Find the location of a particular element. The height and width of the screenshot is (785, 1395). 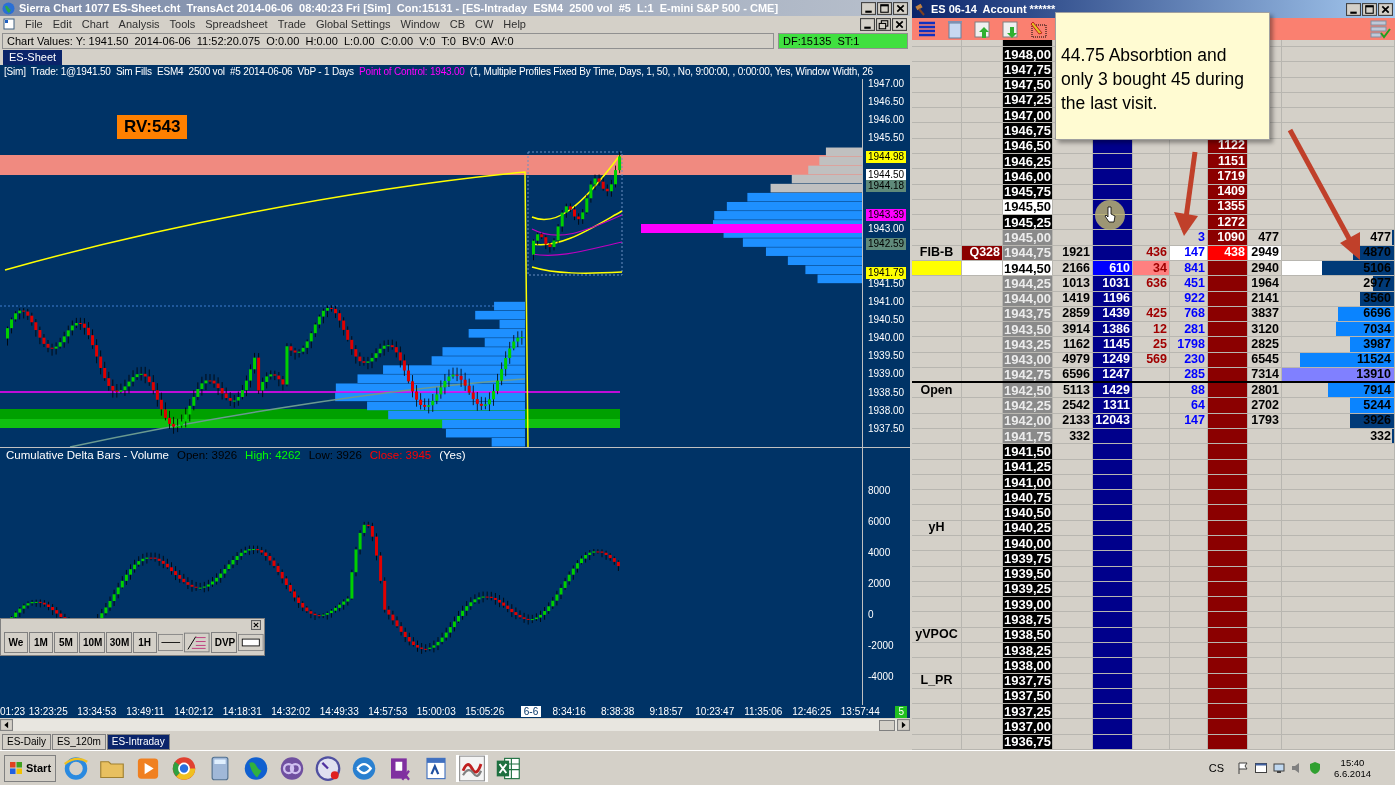

menu-item: Help is located at coordinates (514, 24).